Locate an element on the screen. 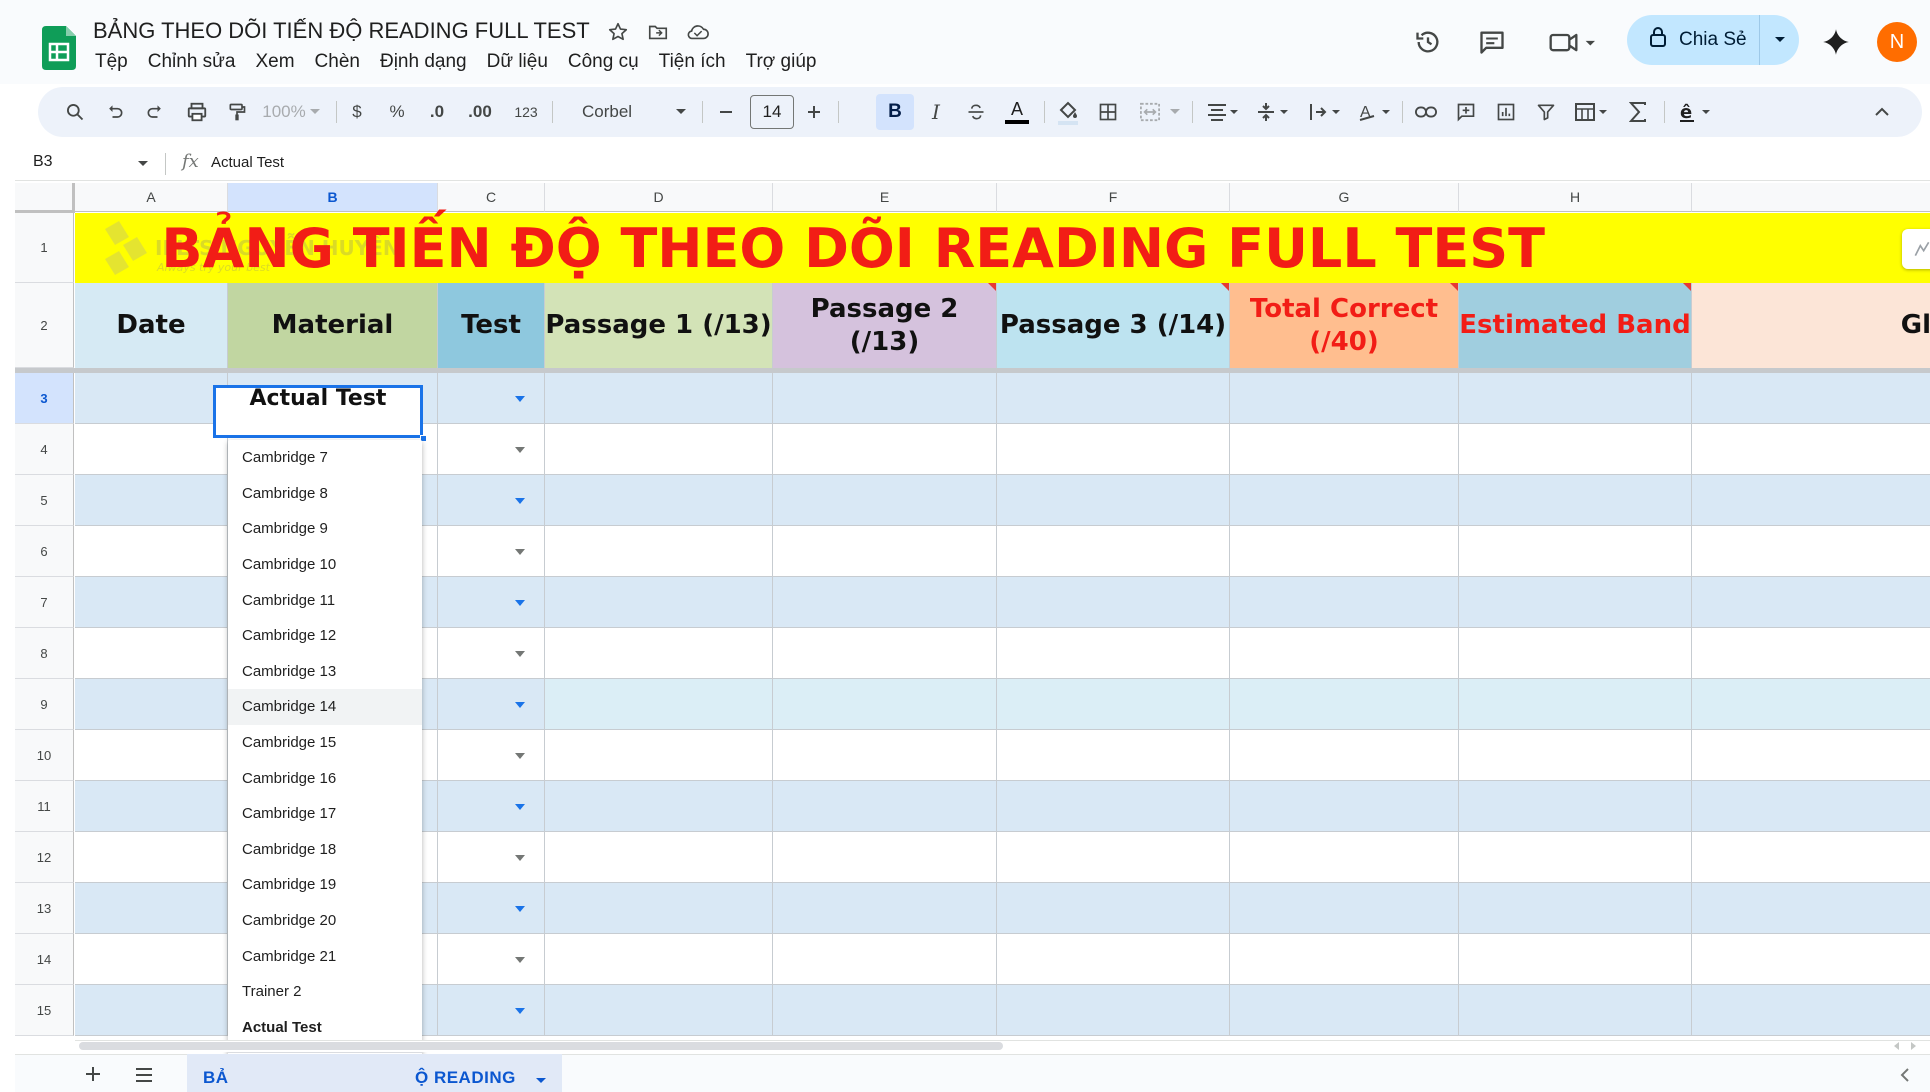 The width and height of the screenshot is (1930, 1092). sheet-tab-caret-icon is located at coordinates (542, 1077).